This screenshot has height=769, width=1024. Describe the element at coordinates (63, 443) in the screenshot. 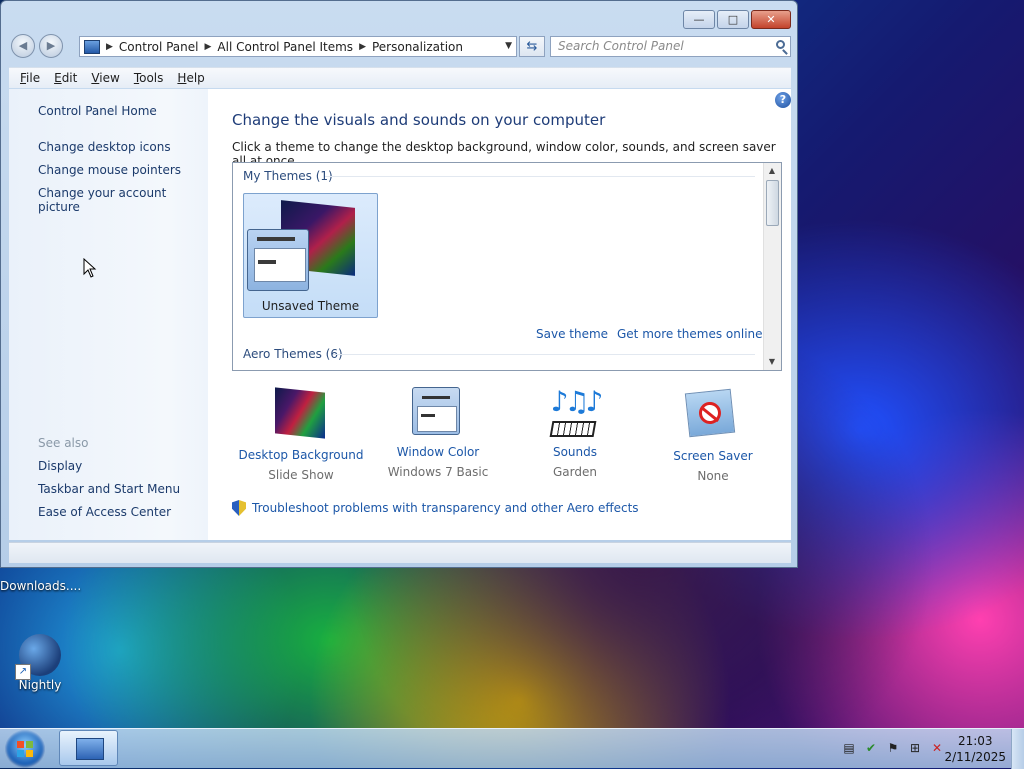

I see `see-also-label: See also` at that location.